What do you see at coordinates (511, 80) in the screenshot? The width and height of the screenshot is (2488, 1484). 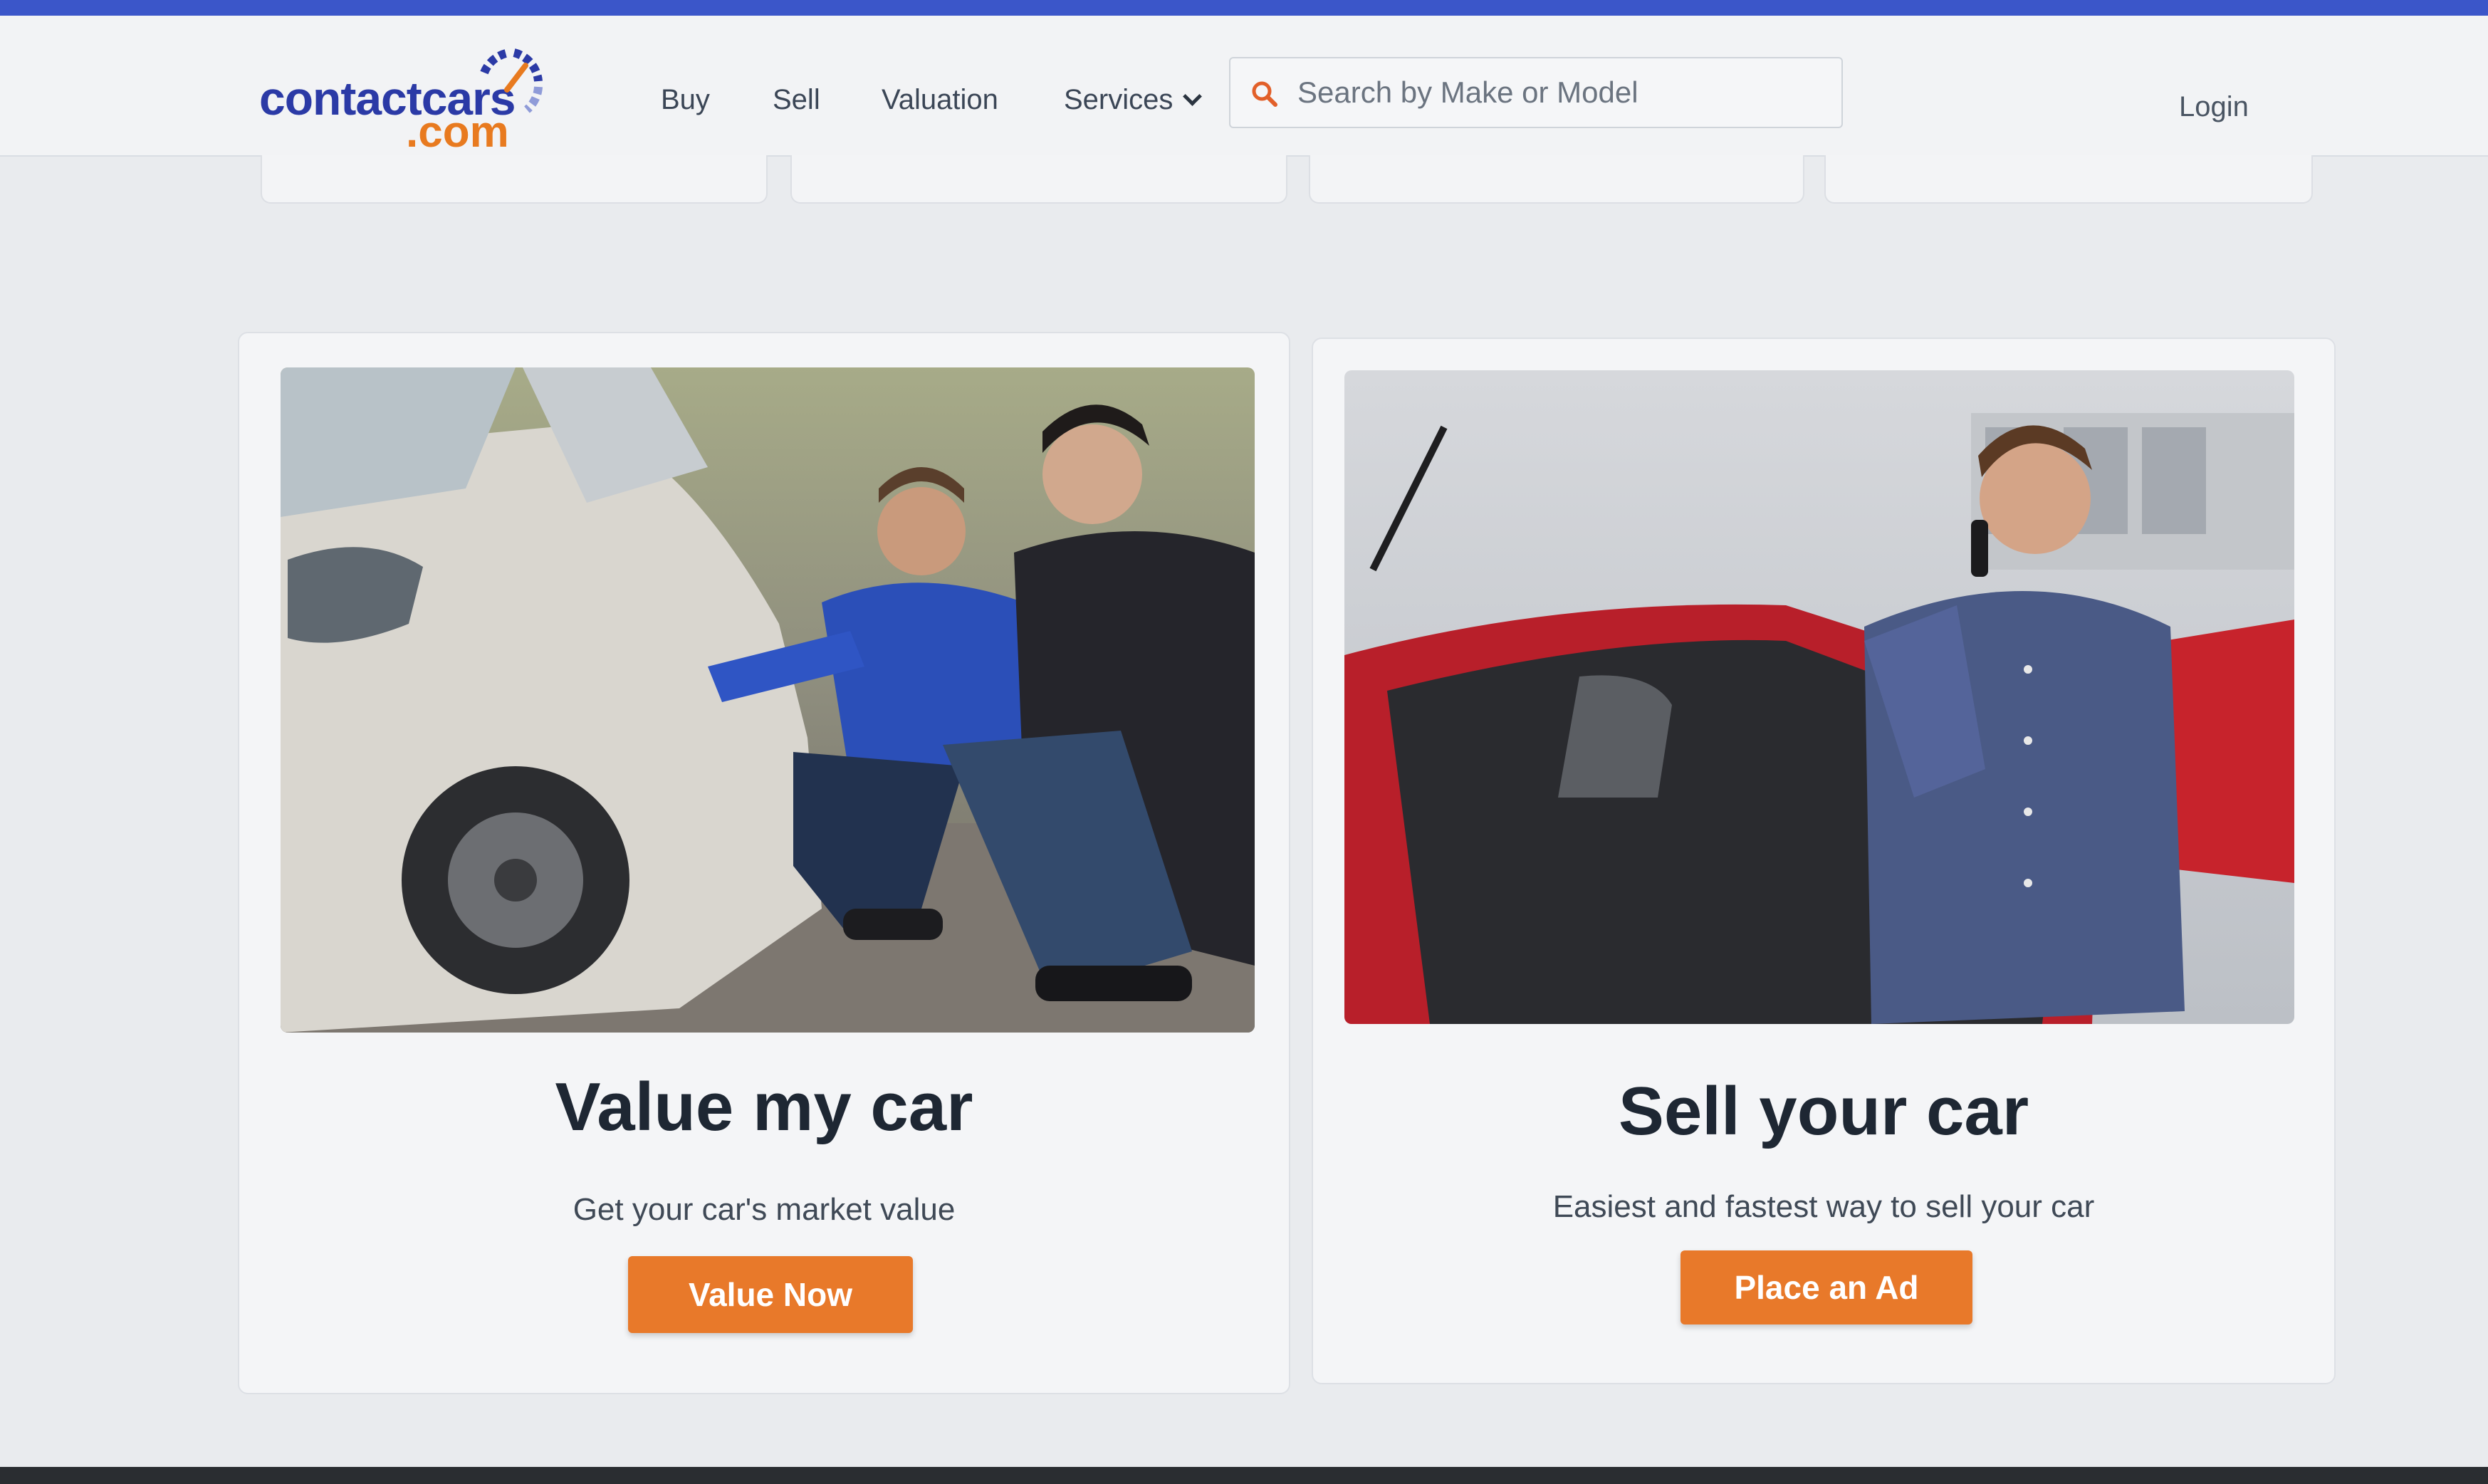 I see `speedometer-icon` at bounding box center [511, 80].